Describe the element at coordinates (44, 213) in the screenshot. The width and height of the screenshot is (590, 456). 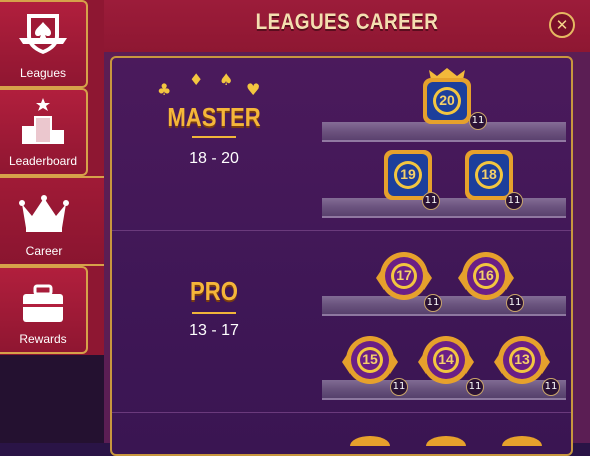
I see `crown-icon` at that location.